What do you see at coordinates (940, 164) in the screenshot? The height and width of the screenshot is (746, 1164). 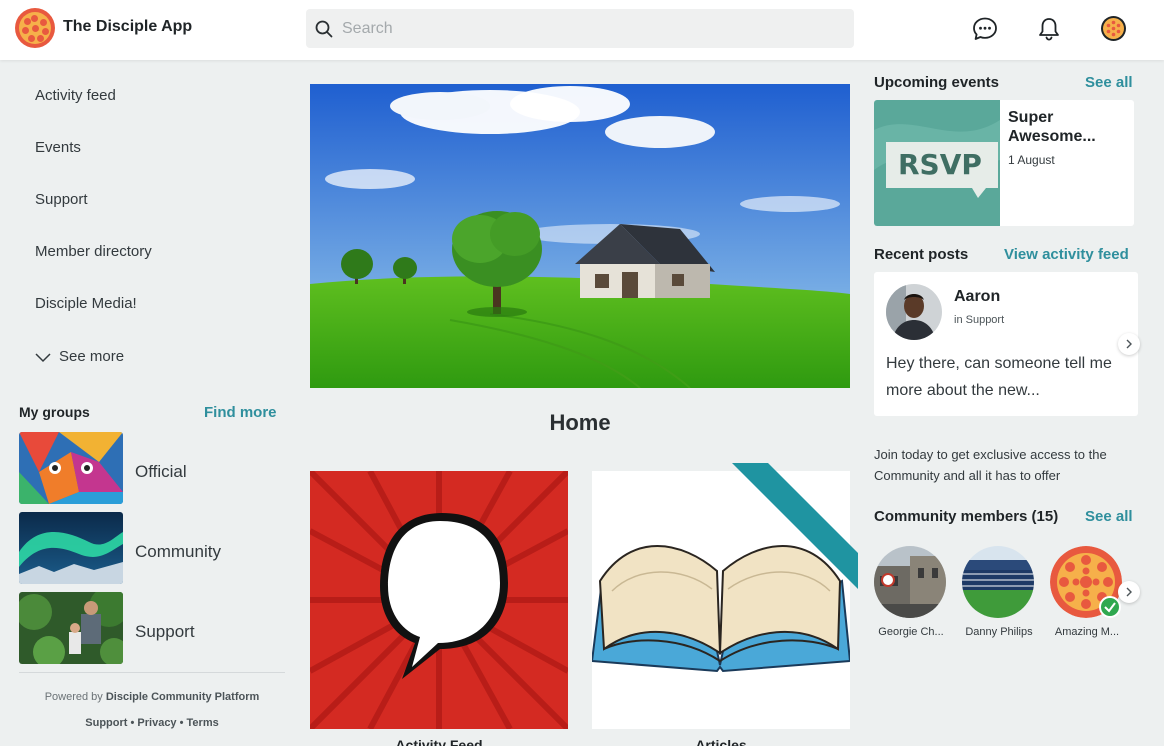 I see `event-image-text: RSVP` at bounding box center [940, 164].